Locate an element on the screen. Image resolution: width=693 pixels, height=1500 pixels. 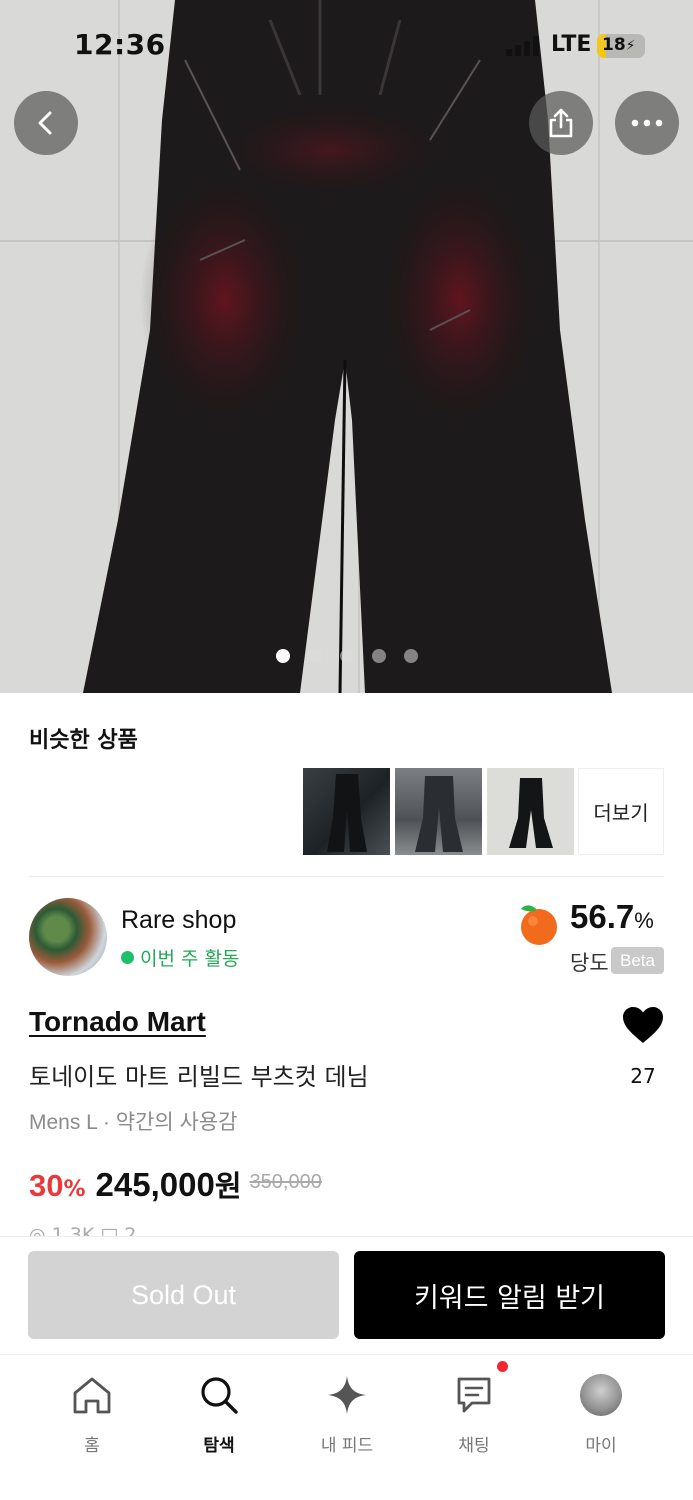
tab-feed: 내 피드 is located at coordinates (347, 1414).